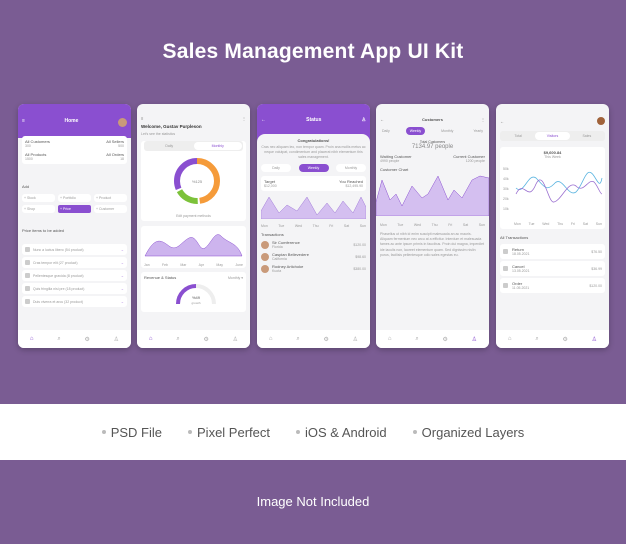 Image resolution: width=626 pixels, height=544 pixels. I want to click on tab-total: Total, so click(518, 136).